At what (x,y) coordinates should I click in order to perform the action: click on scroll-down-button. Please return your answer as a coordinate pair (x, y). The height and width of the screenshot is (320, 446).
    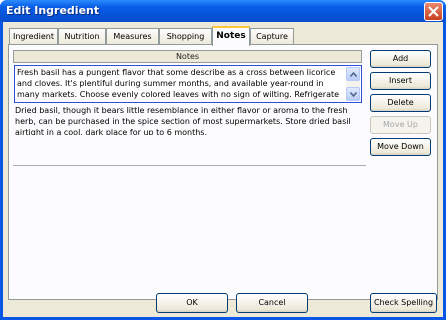
    Looking at the image, I should click on (353, 94).